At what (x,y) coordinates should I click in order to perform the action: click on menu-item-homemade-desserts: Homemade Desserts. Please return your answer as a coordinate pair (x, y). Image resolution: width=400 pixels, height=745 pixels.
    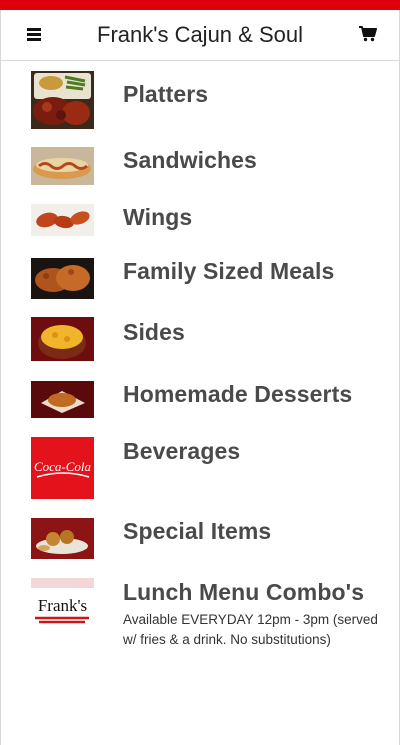
    Looking at the image, I should click on (211, 399).